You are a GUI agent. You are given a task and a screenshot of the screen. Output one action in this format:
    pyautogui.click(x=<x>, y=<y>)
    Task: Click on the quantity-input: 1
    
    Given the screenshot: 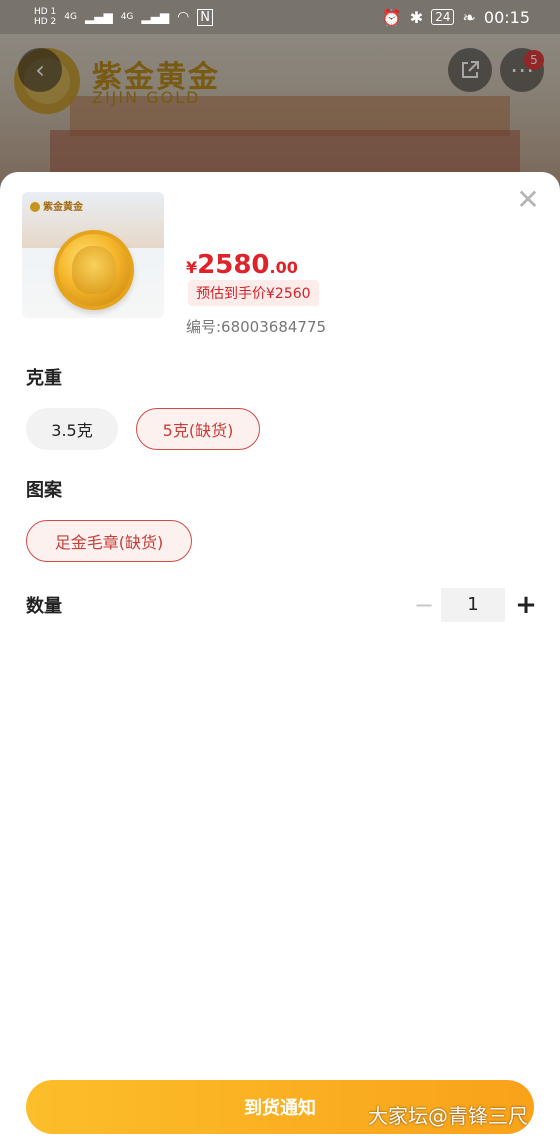 What is the action you would take?
    pyautogui.click(x=473, y=605)
    